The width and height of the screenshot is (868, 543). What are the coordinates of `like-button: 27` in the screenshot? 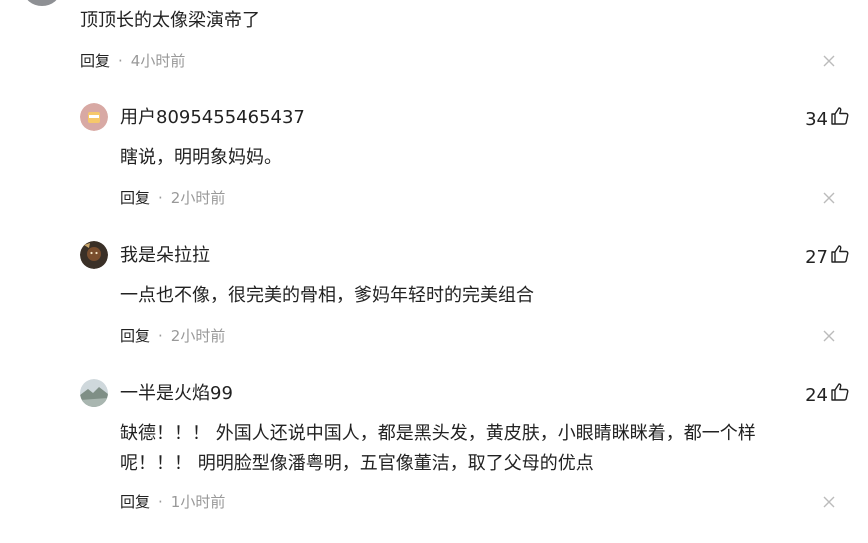 It's located at (827, 257).